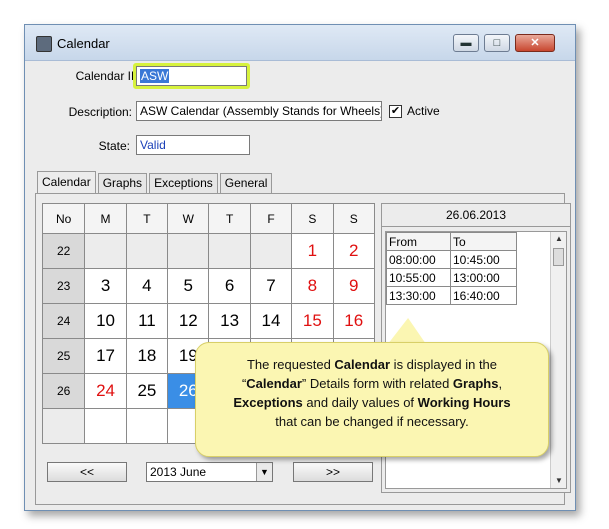 The image size is (609, 529). What do you see at coordinates (63, 286) in the screenshot?
I see `week-number: 23` at bounding box center [63, 286].